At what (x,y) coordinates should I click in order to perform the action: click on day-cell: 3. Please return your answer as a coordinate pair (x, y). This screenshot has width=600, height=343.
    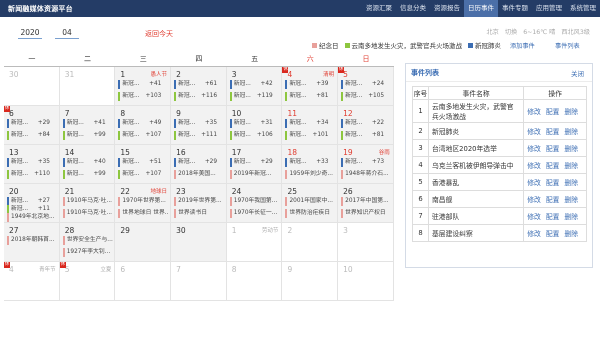
    Looking at the image, I should click on (366, 242).